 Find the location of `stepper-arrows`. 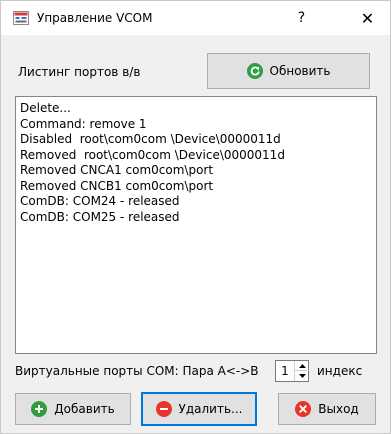

stepper-arrows is located at coordinates (301, 371).